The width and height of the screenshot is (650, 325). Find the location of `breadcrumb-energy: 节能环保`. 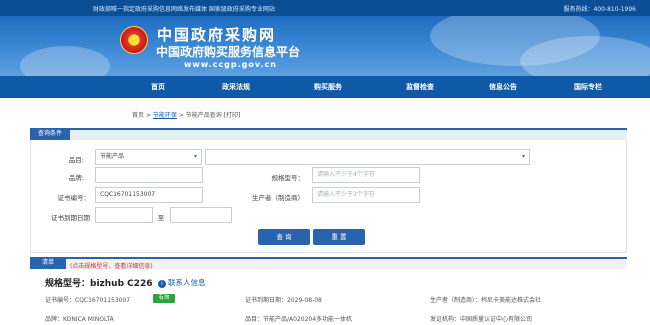

breadcrumb-energy: 节能环保 is located at coordinates (165, 115).